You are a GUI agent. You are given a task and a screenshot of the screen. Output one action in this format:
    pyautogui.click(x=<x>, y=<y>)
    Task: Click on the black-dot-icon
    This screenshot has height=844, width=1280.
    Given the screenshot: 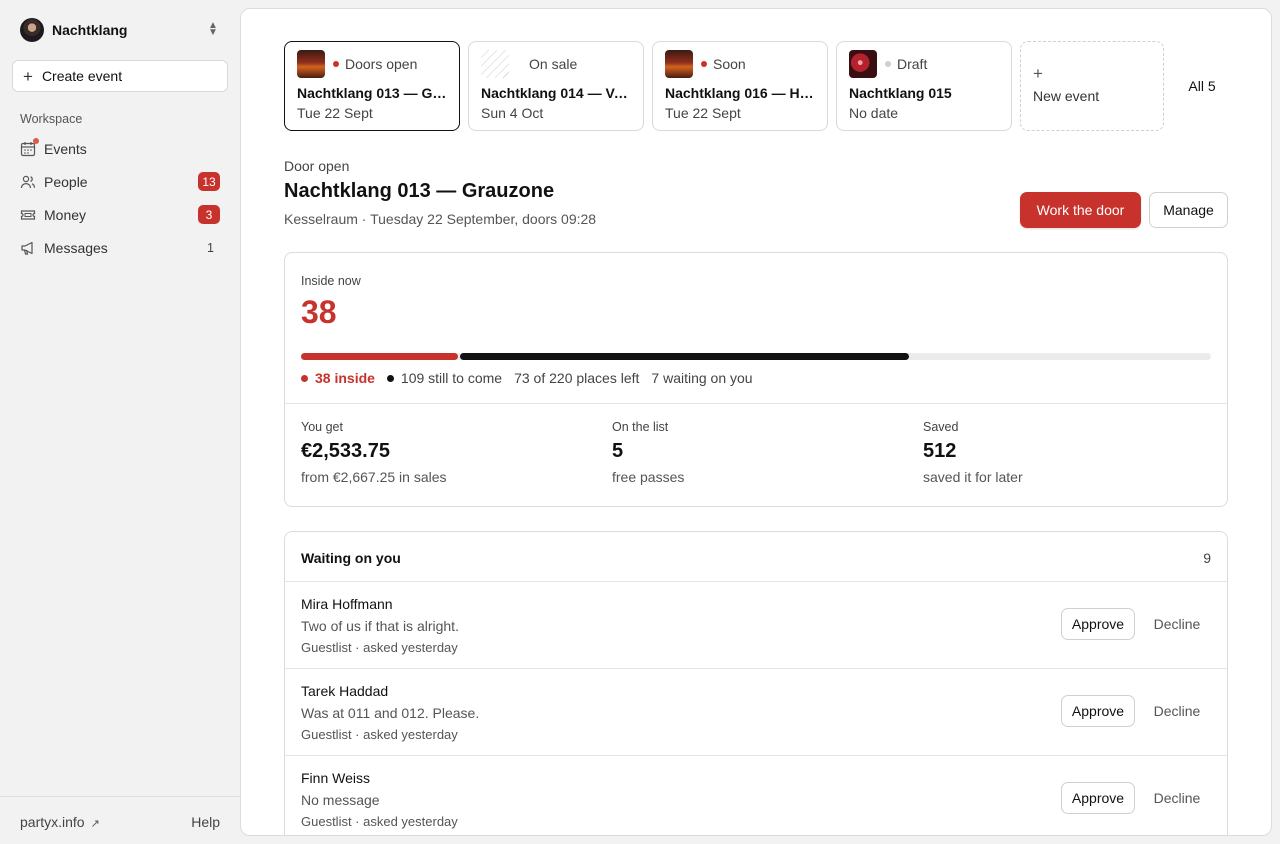 What is the action you would take?
    pyautogui.click(x=390, y=378)
    